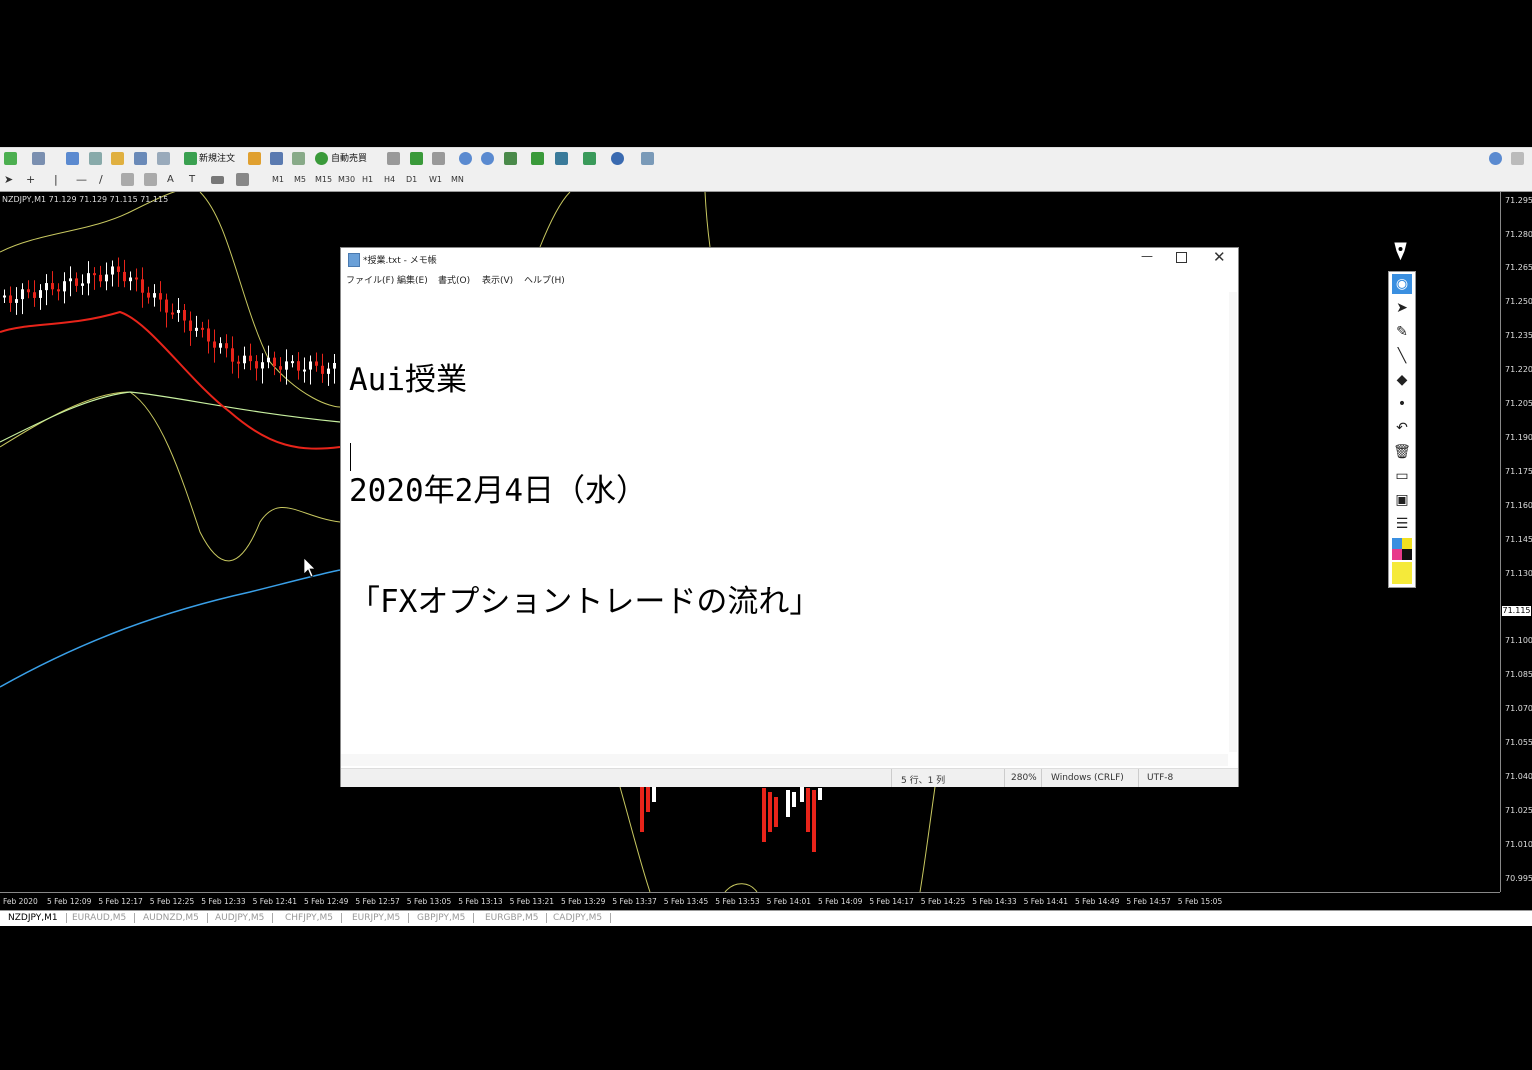 This screenshot has width=1532, height=1070. I want to click on chart-shift-icon, so click(561, 158).